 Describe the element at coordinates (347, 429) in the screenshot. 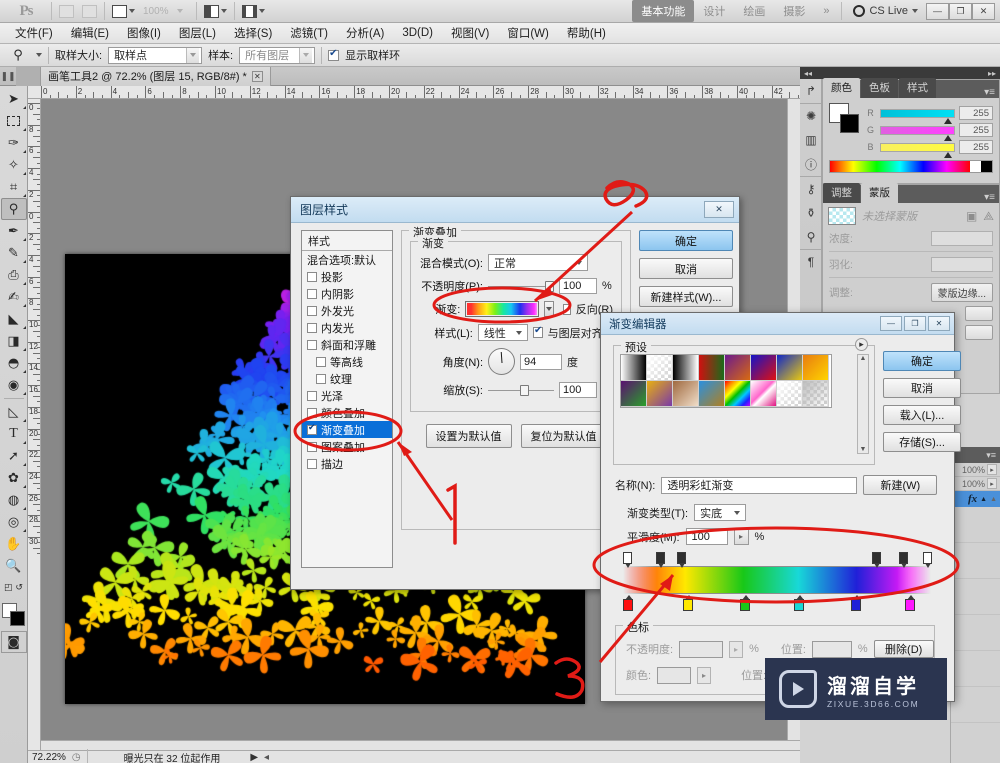

I see `style-item-gradient-overlay: 渐变叠加` at that location.